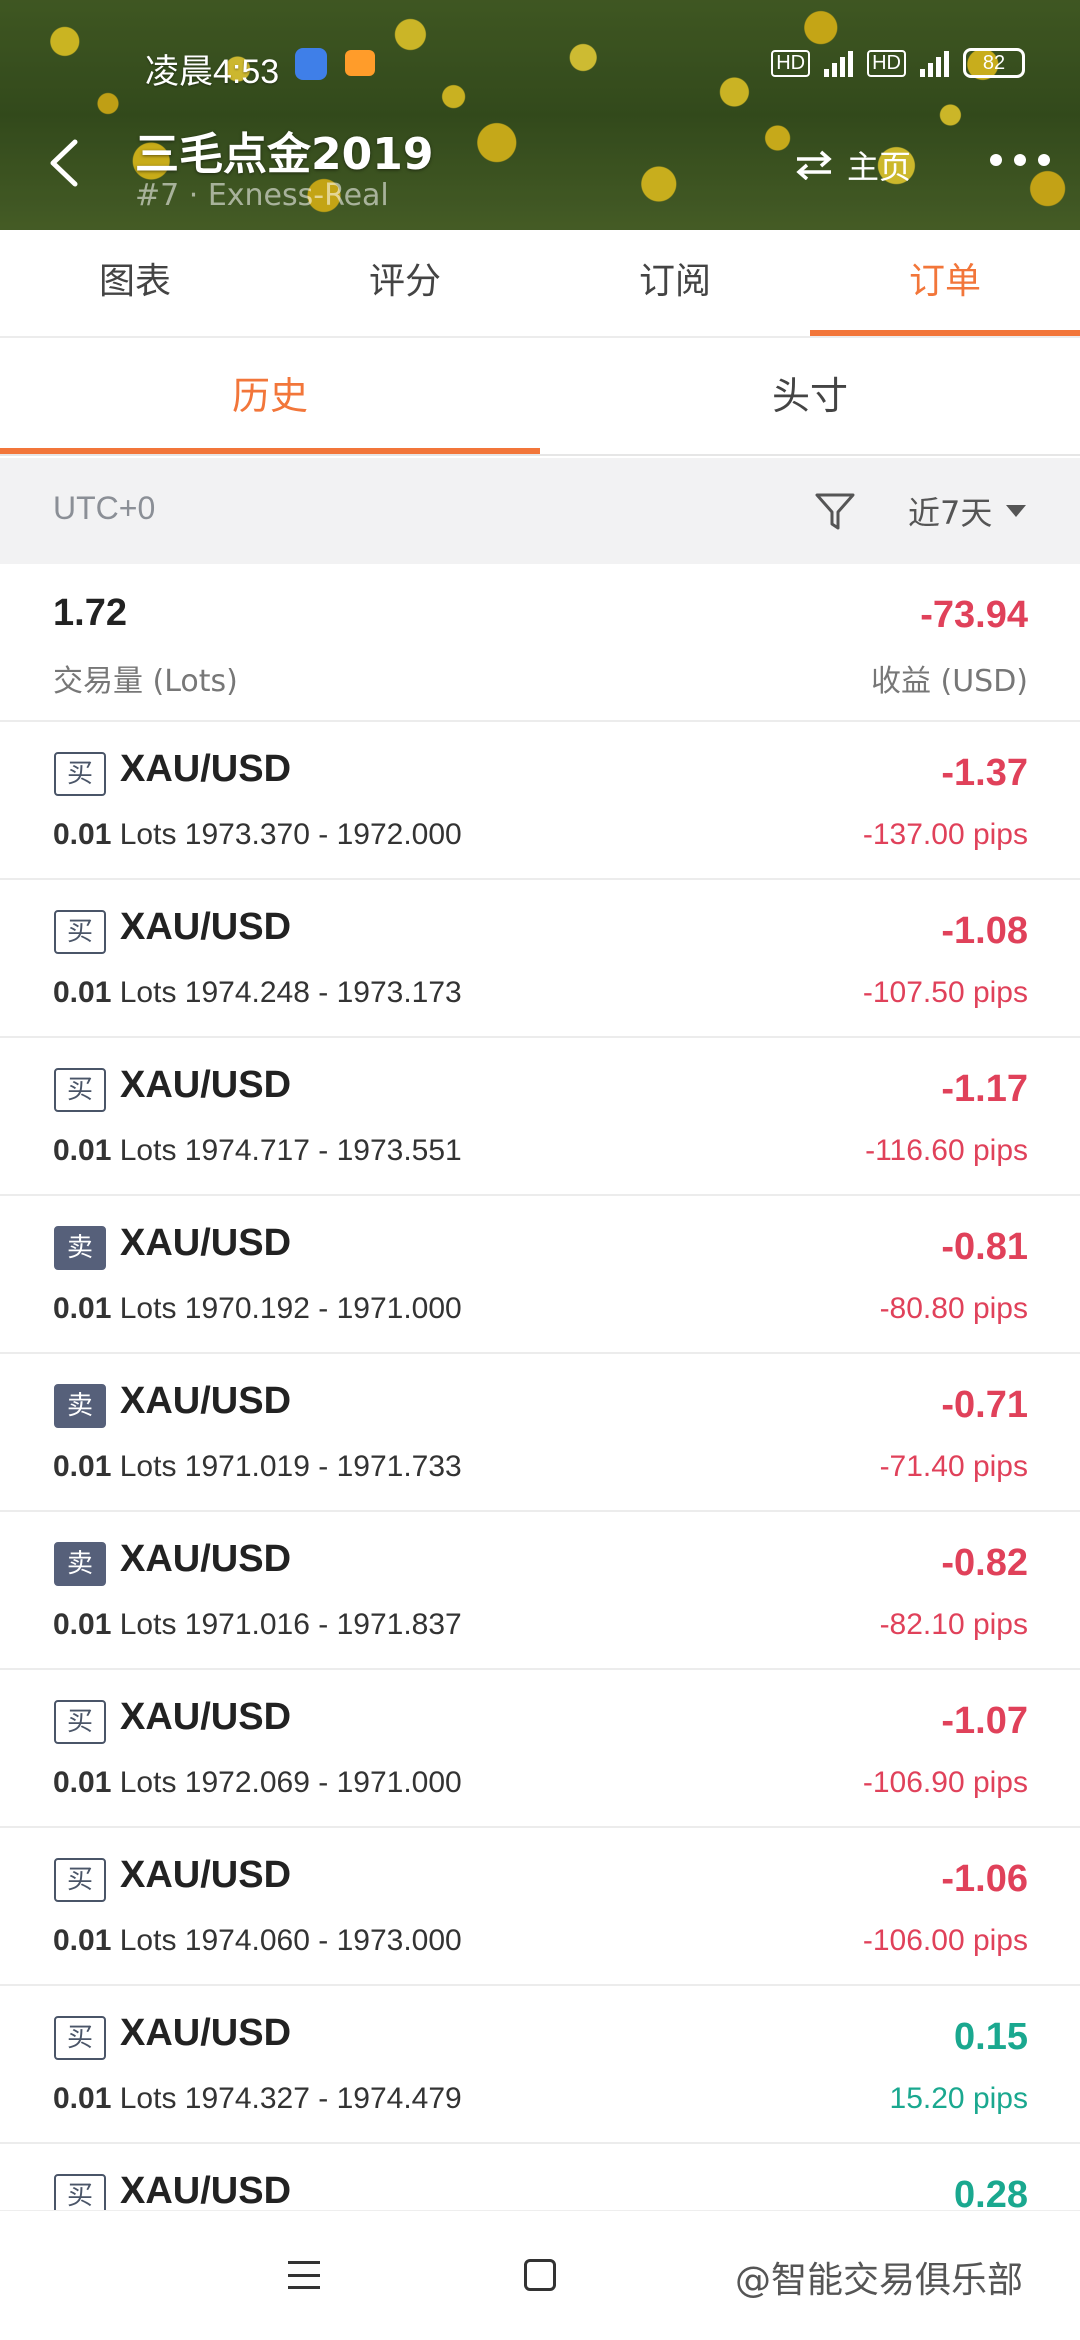 Image resolution: width=1080 pixels, height=2340 pixels. I want to click on order-profit: -1.06, so click(984, 1879).